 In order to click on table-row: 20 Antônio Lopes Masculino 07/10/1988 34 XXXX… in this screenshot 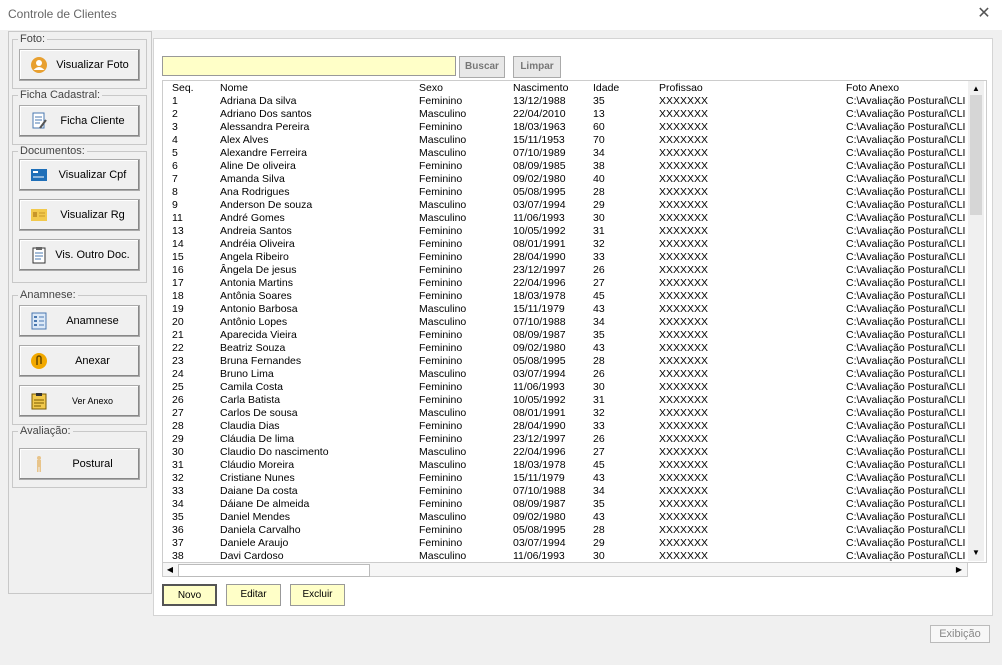, I will do `click(566, 322)`.